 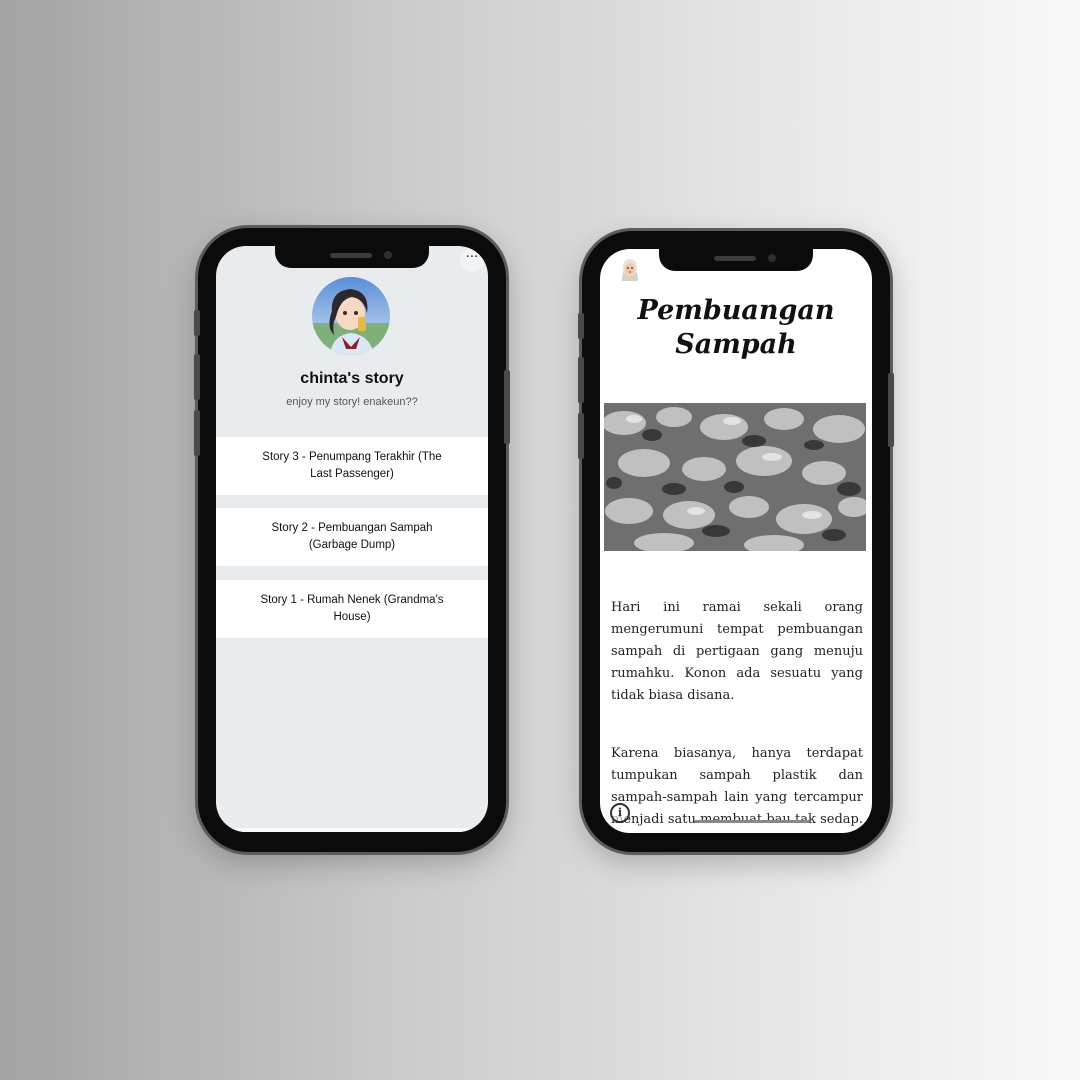 What do you see at coordinates (736, 328) in the screenshot?
I see `article-title: Pembuangan Sampah` at bounding box center [736, 328].